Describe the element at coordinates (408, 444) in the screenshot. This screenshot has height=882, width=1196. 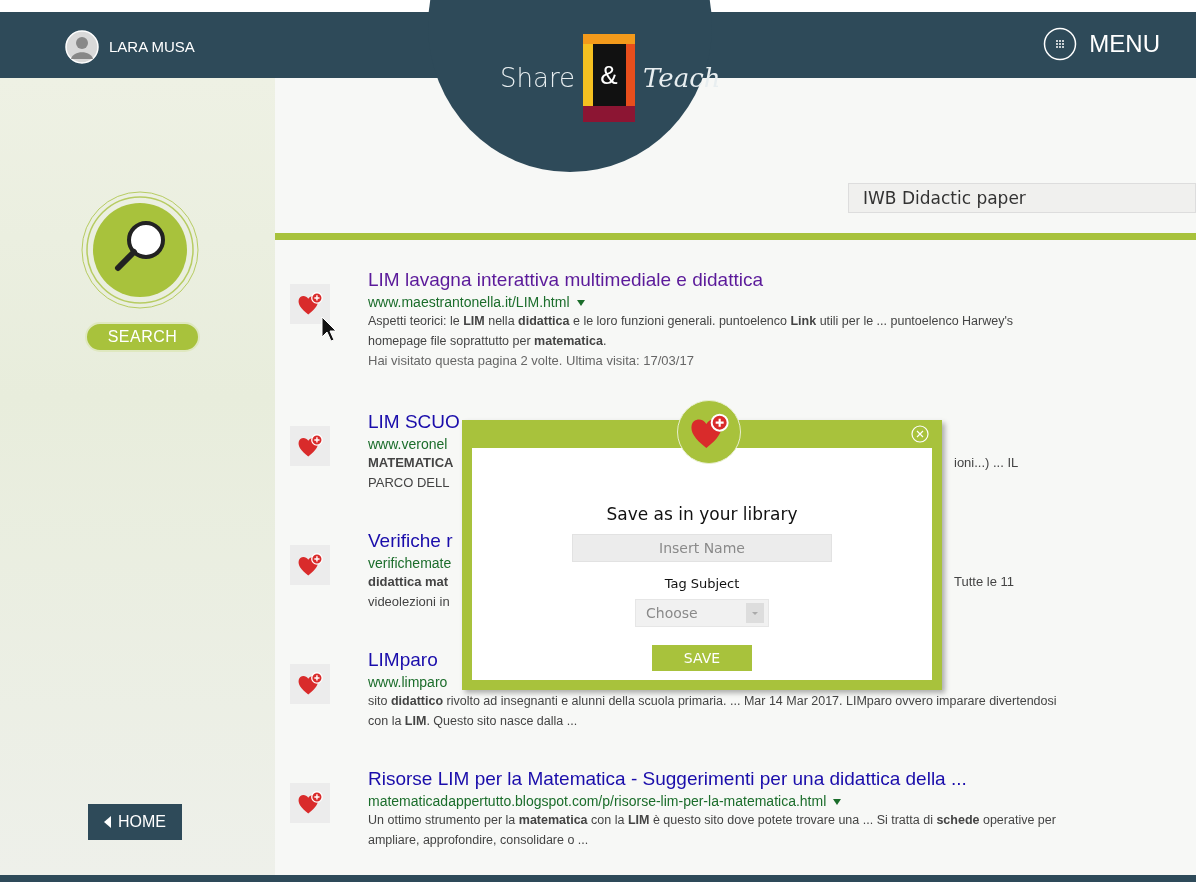
I see `result-url: www.veronel` at that location.